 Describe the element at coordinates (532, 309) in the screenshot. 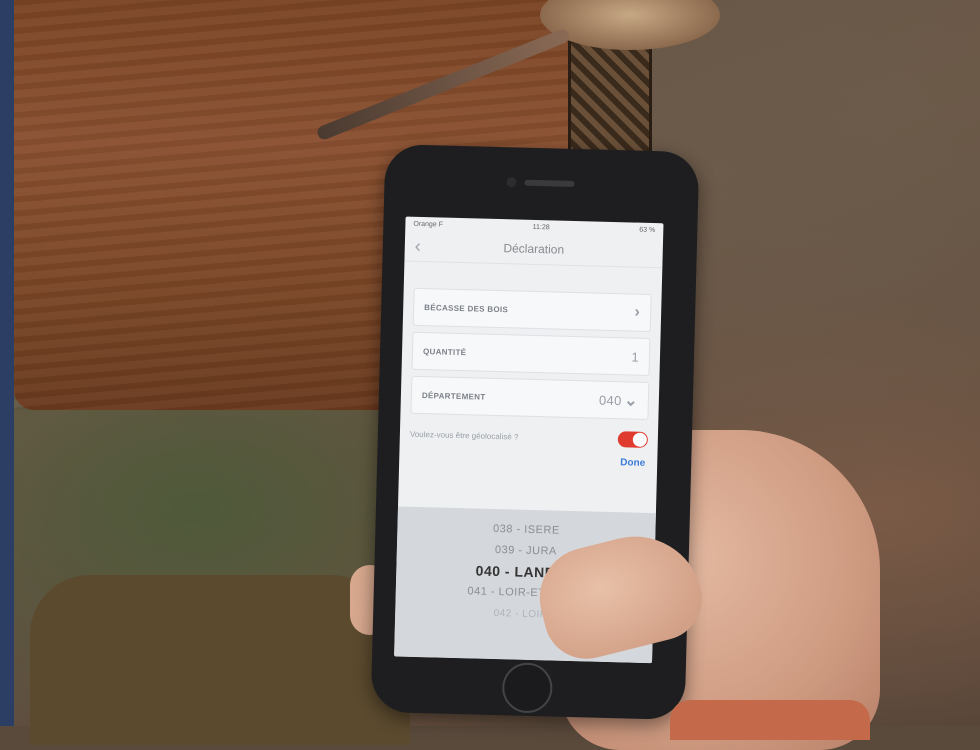

I see `species-field: BÉCASSE DES BOIS ›` at that location.